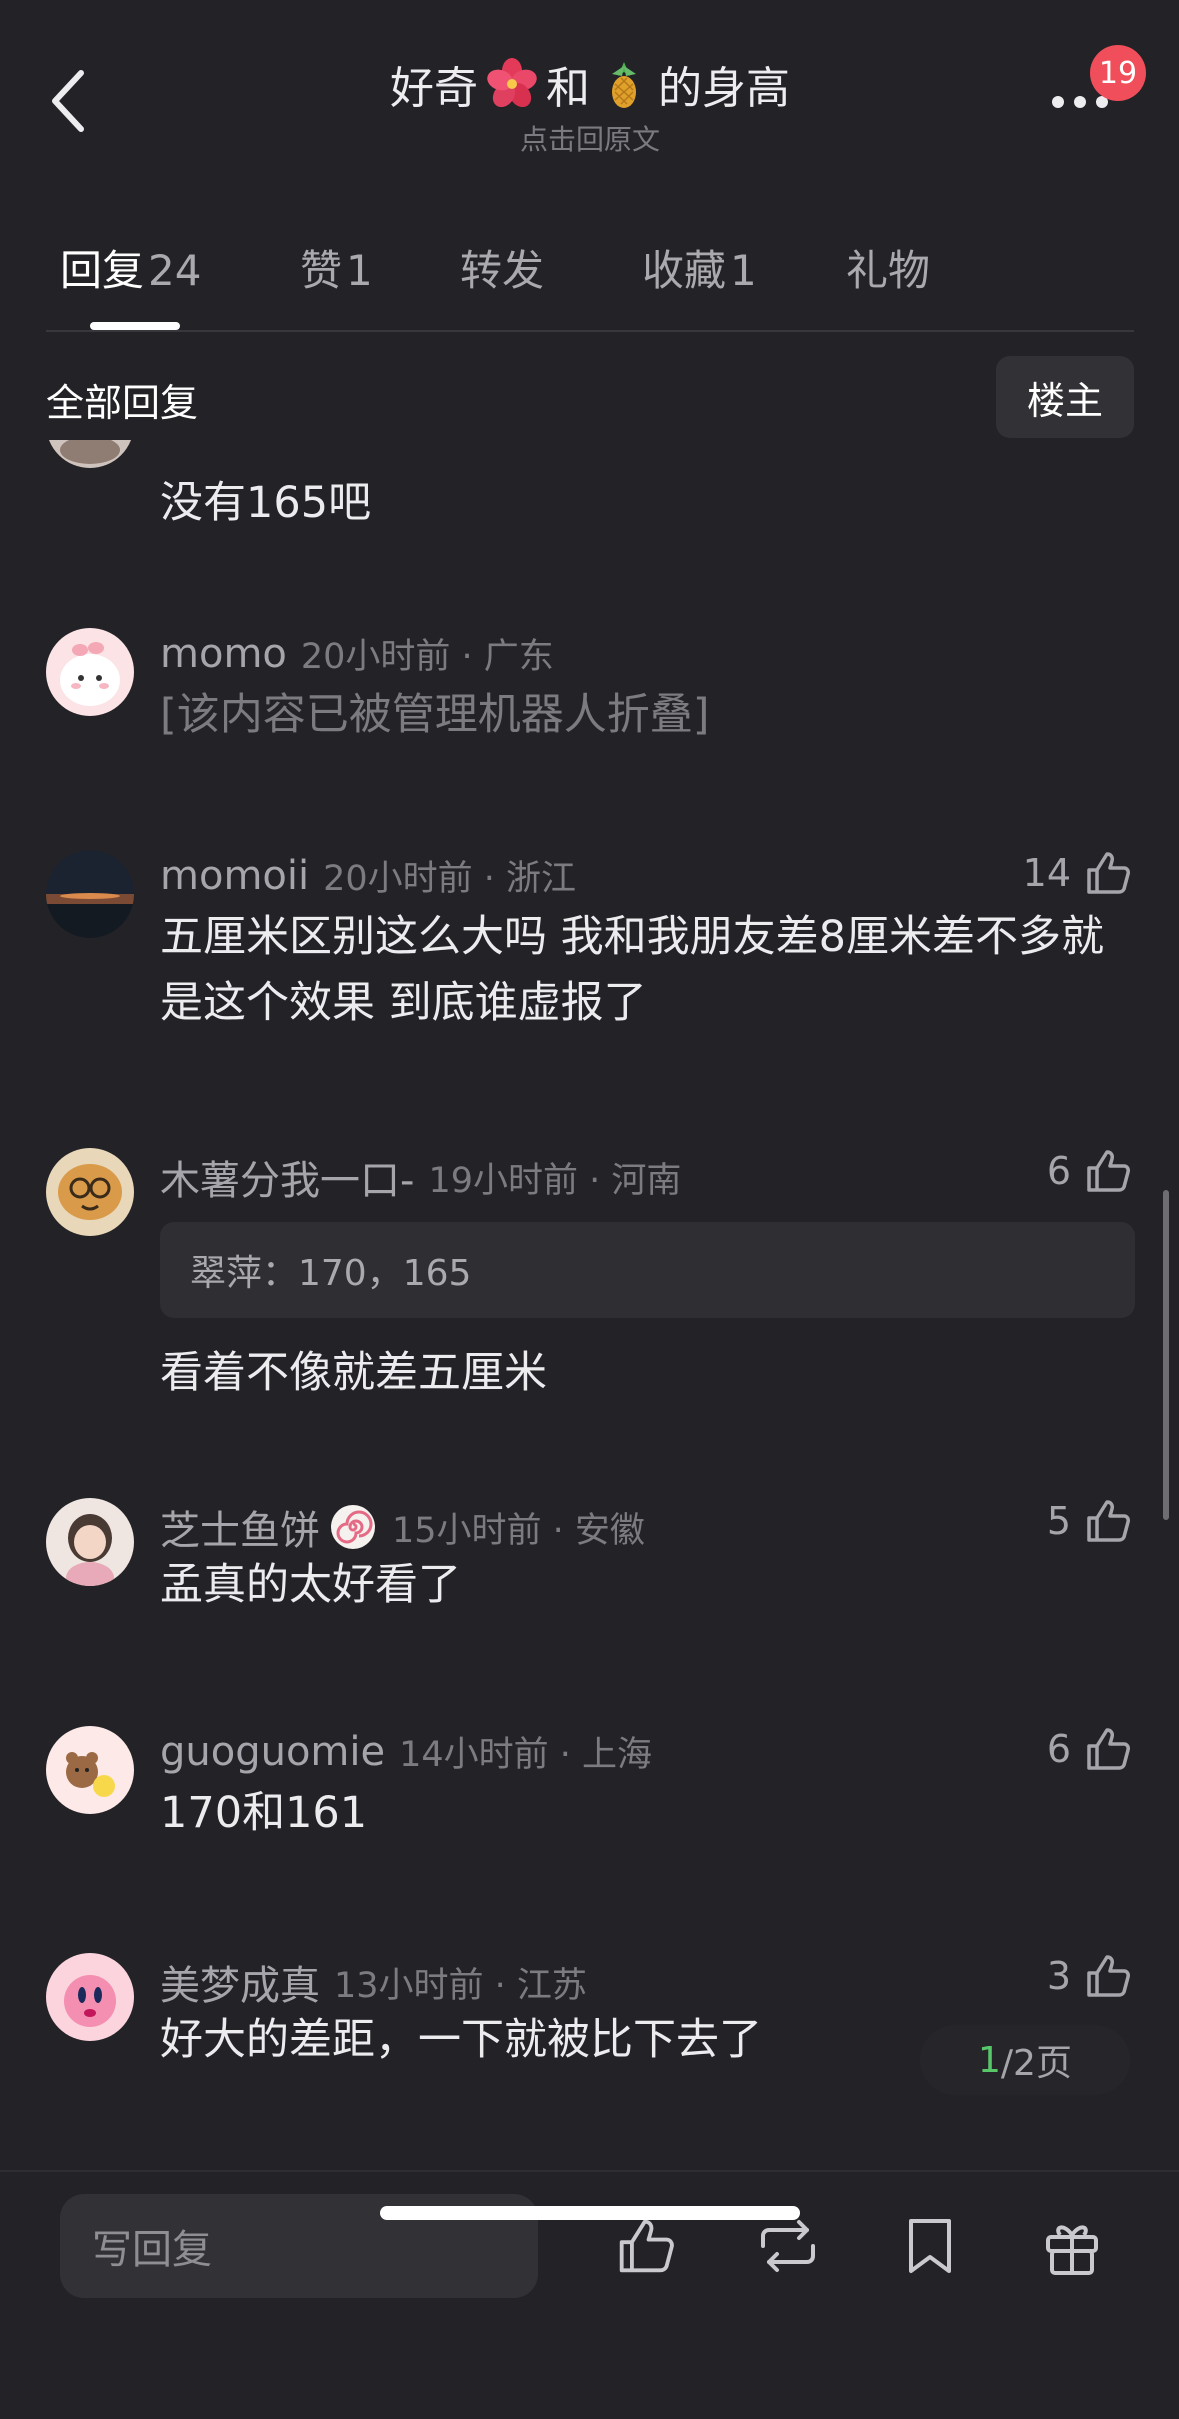 This screenshot has width=1179, height=2419. I want to click on tab-likes: 赞1, so click(336, 267).